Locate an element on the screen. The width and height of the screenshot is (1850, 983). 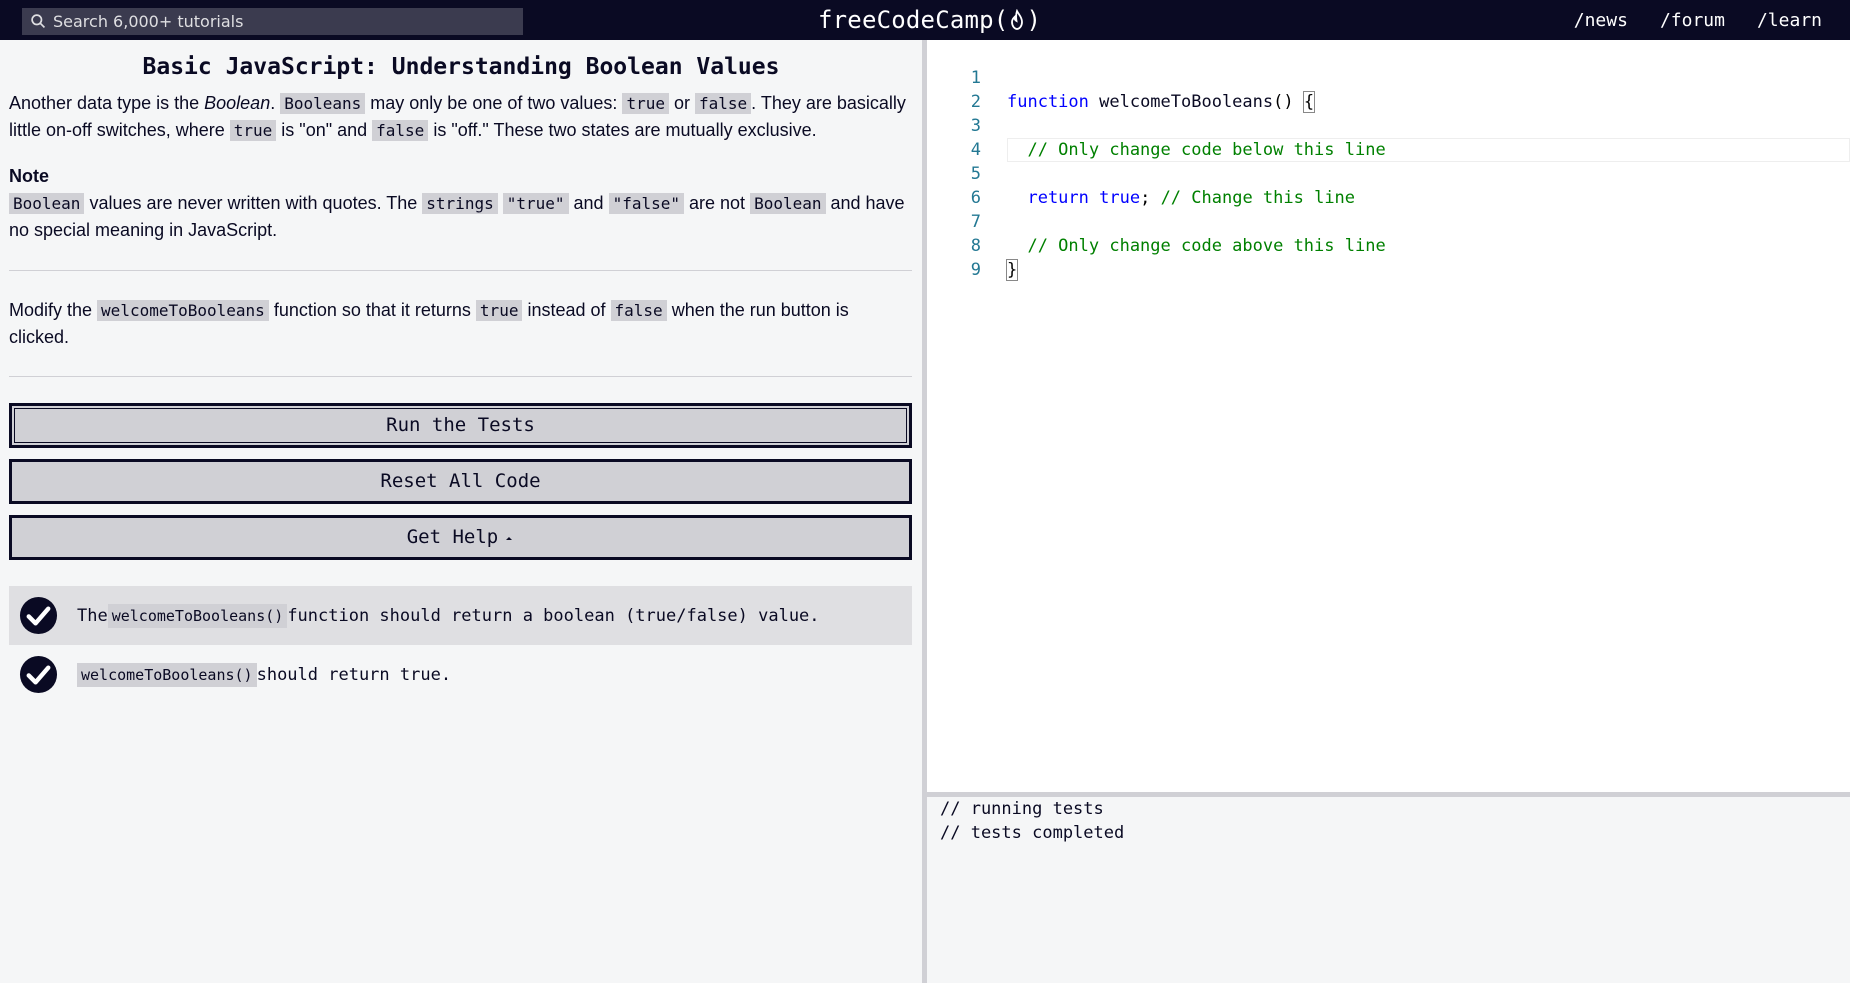
inline-code: "true" is located at coordinates (535, 203).